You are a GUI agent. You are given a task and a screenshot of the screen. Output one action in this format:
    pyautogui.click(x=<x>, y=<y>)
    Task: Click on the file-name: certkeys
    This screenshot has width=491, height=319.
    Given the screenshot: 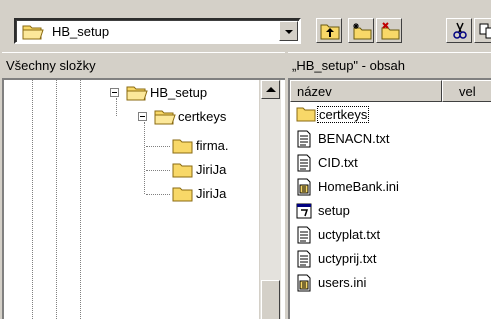 What is the action you would take?
    pyautogui.click(x=343, y=114)
    